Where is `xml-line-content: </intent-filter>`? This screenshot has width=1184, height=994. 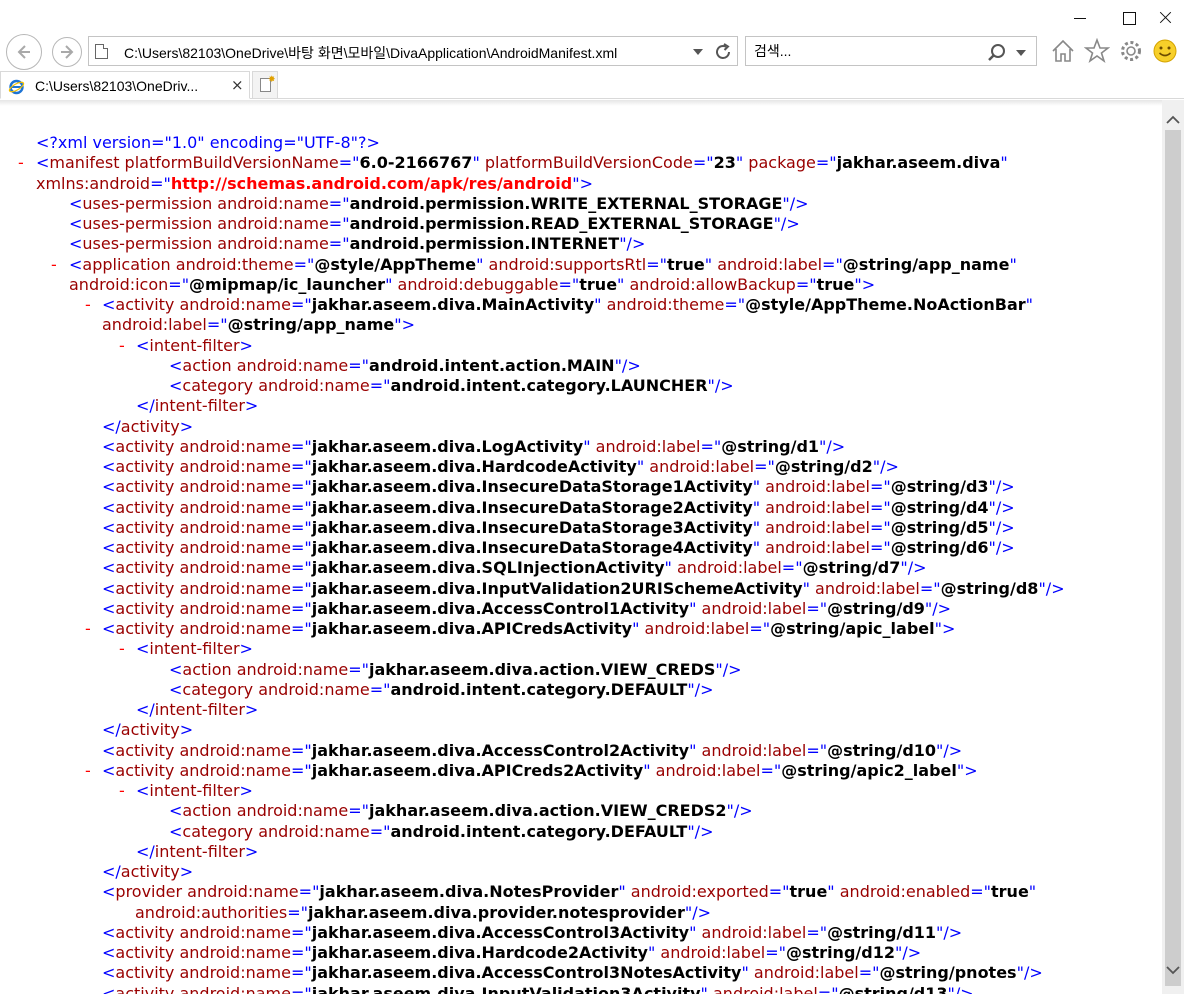
xml-line-content: </intent-filter> is located at coordinates (197, 852).